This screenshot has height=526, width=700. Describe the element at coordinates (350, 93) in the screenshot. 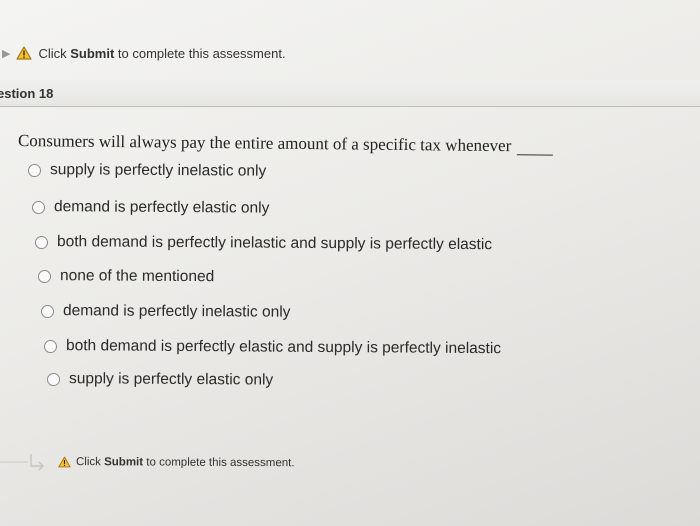

I see `question-header: estion 18` at that location.